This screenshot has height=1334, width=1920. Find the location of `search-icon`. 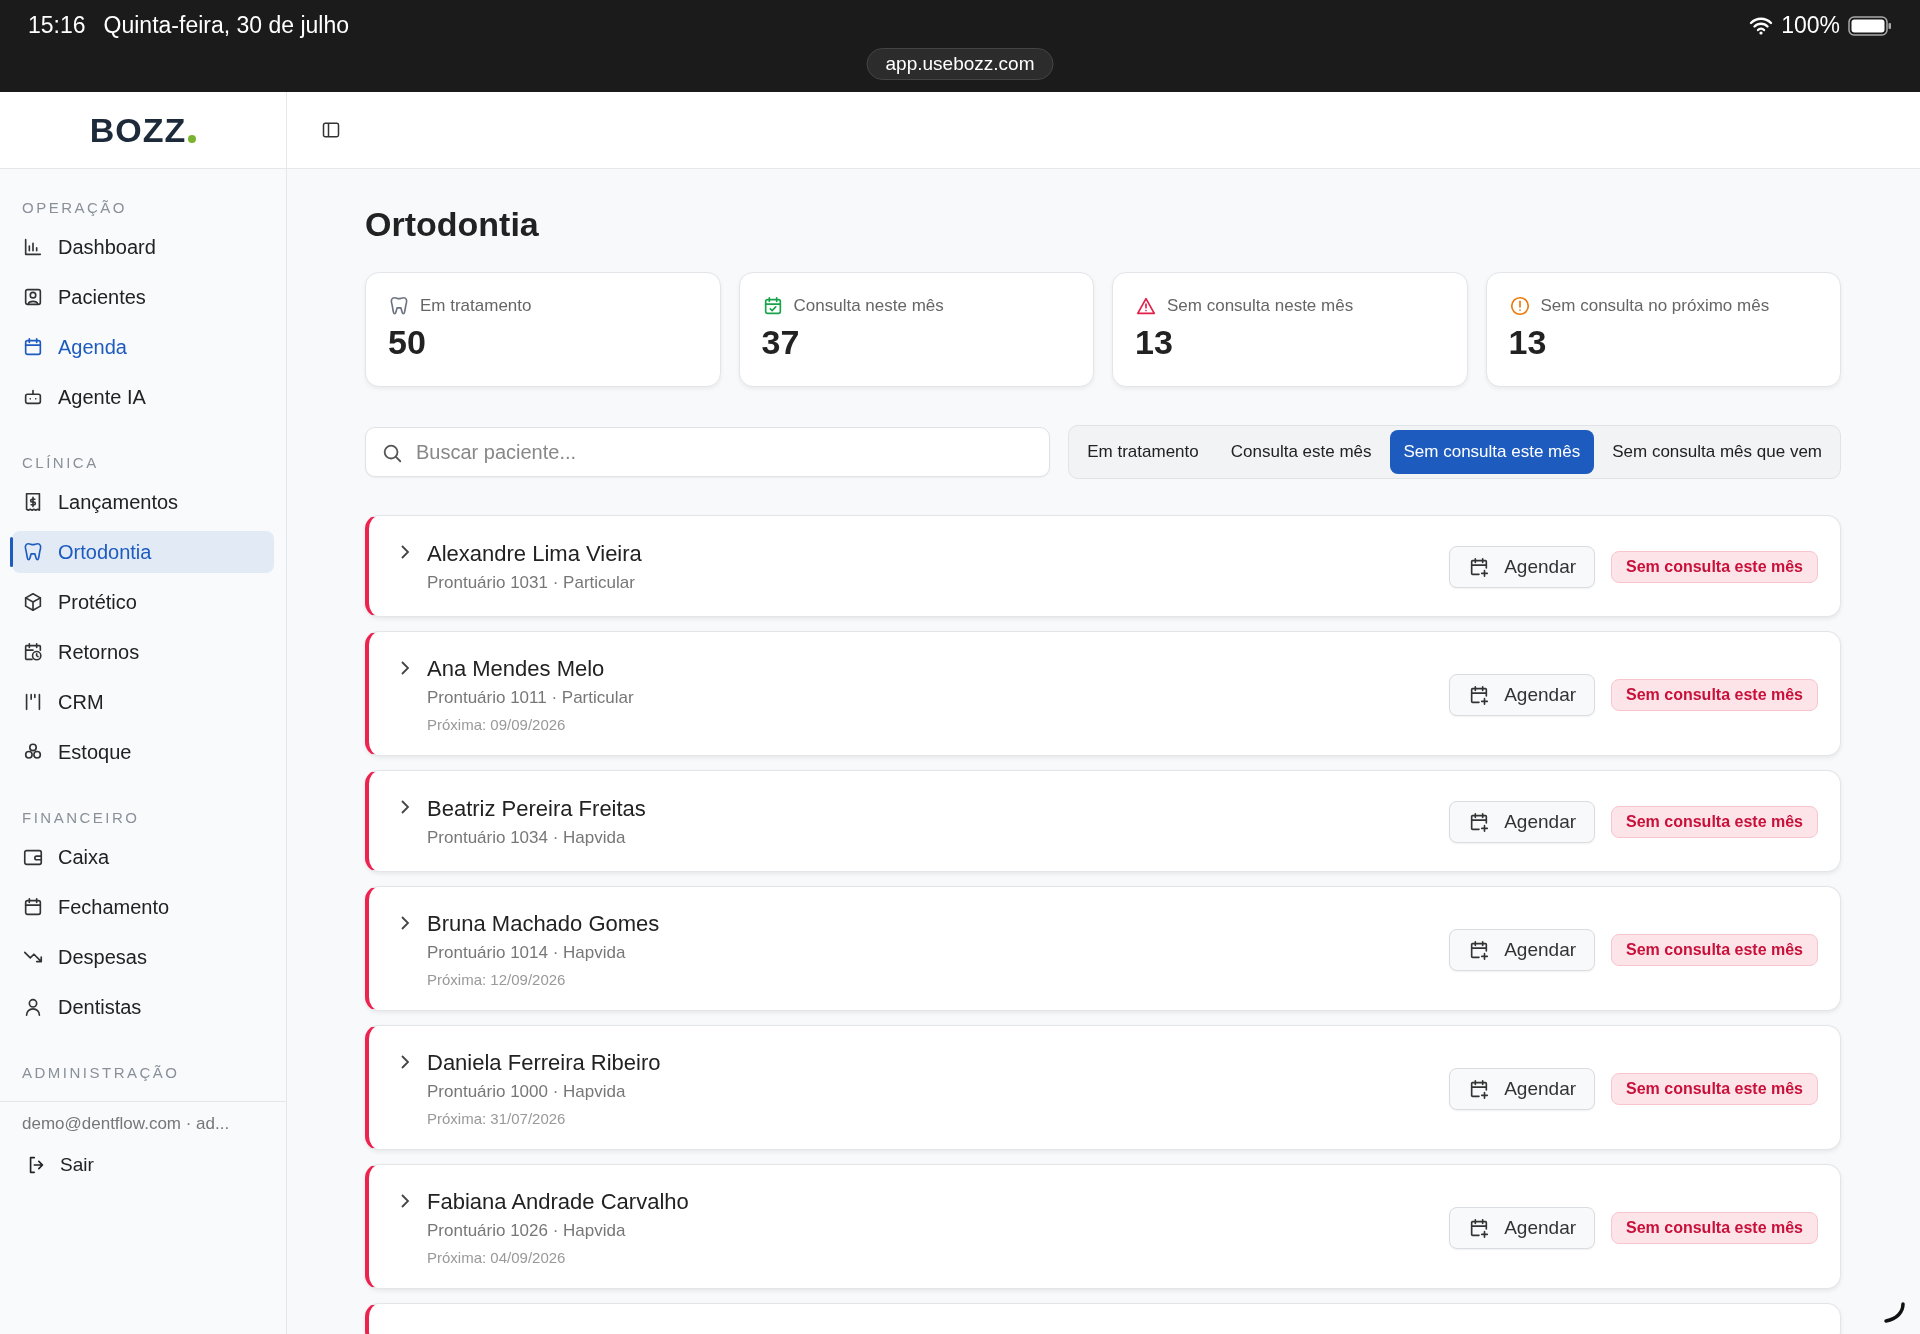

search-icon is located at coordinates (392, 453).